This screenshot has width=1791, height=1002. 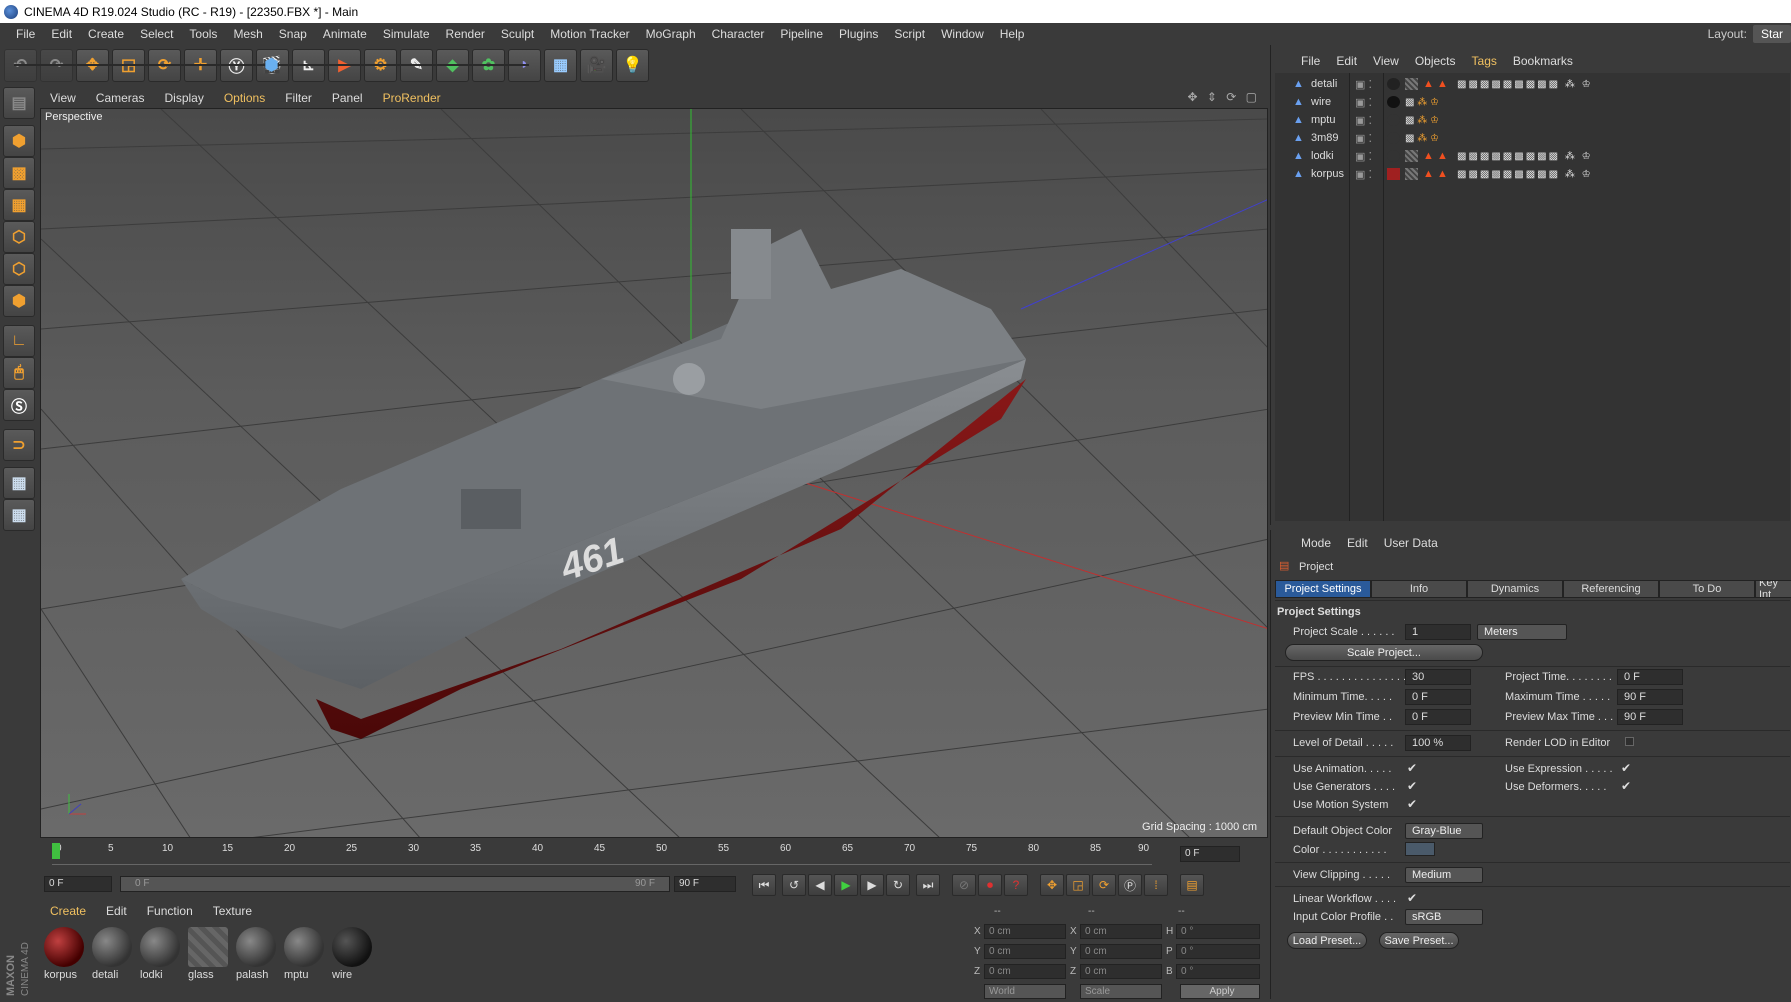 I want to click on fps-field: 30, so click(x=1438, y=677).